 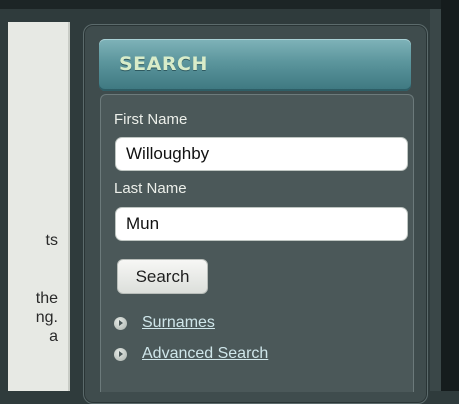 I want to click on content-text-fragment: ng., so click(x=46, y=317).